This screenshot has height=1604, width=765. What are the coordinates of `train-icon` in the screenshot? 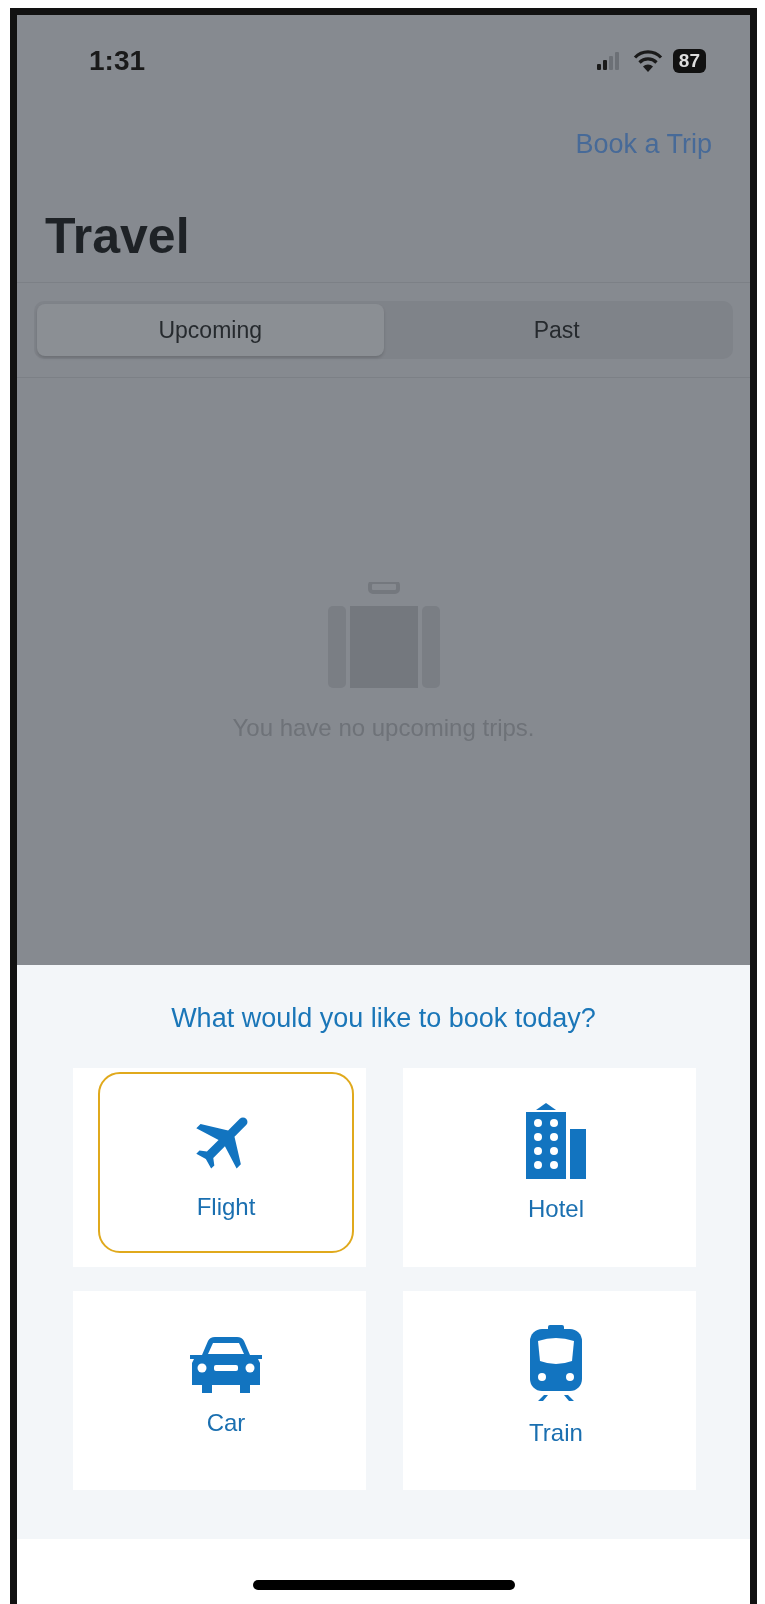 It's located at (556, 1363).